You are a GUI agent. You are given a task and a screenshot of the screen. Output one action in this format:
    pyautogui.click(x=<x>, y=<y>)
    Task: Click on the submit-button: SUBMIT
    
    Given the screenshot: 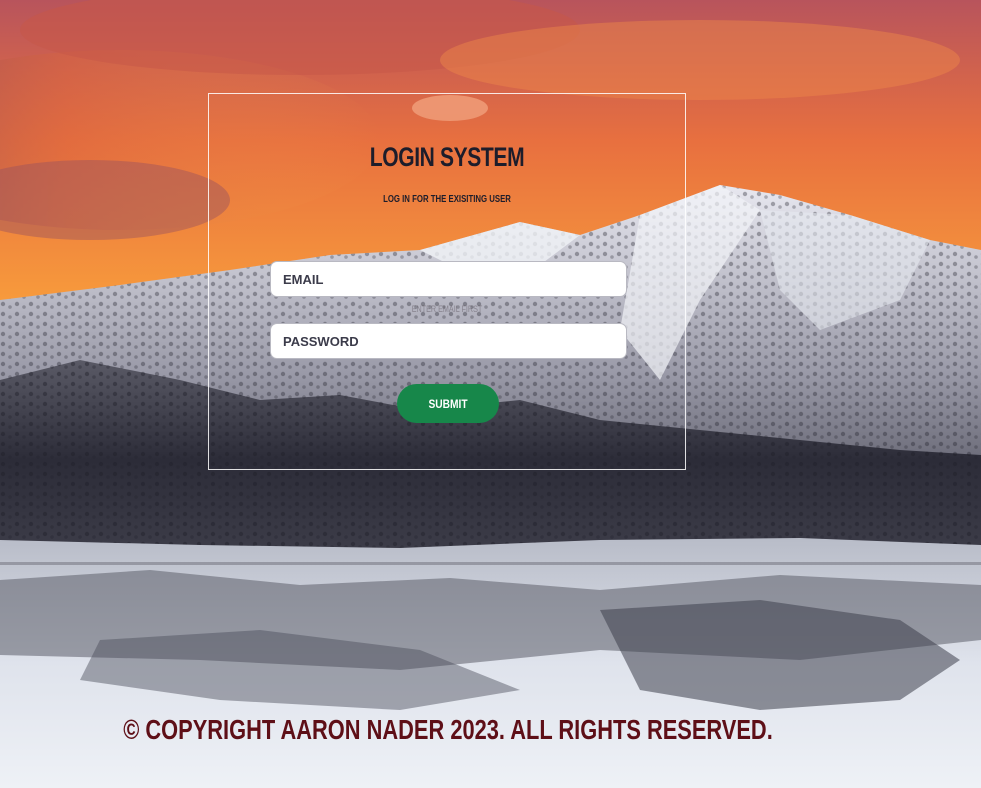 What is the action you would take?
    pyautogui.click(x=448, y=403)
    